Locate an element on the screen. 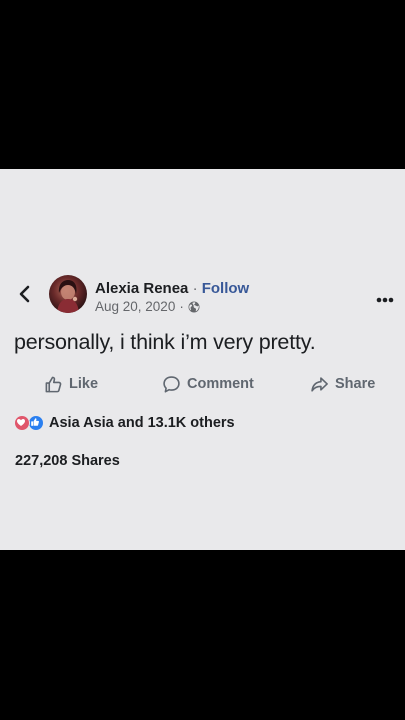 This screenshot has width=405, height=720. action-bar: Like Comment Share is located at coordinates (202, 385).